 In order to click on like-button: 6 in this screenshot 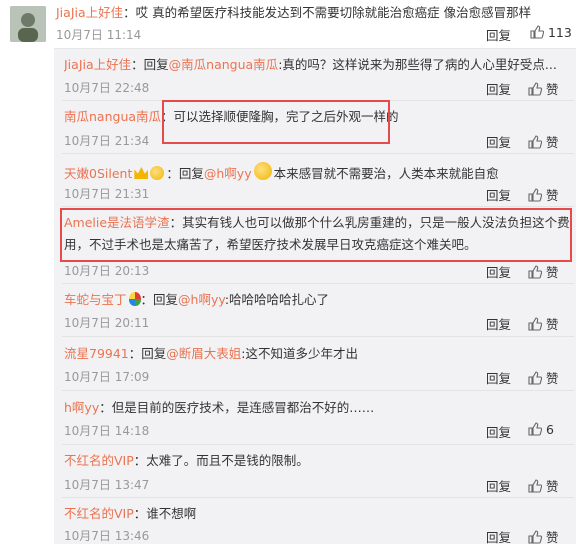, I will do `click(541, 429)`.